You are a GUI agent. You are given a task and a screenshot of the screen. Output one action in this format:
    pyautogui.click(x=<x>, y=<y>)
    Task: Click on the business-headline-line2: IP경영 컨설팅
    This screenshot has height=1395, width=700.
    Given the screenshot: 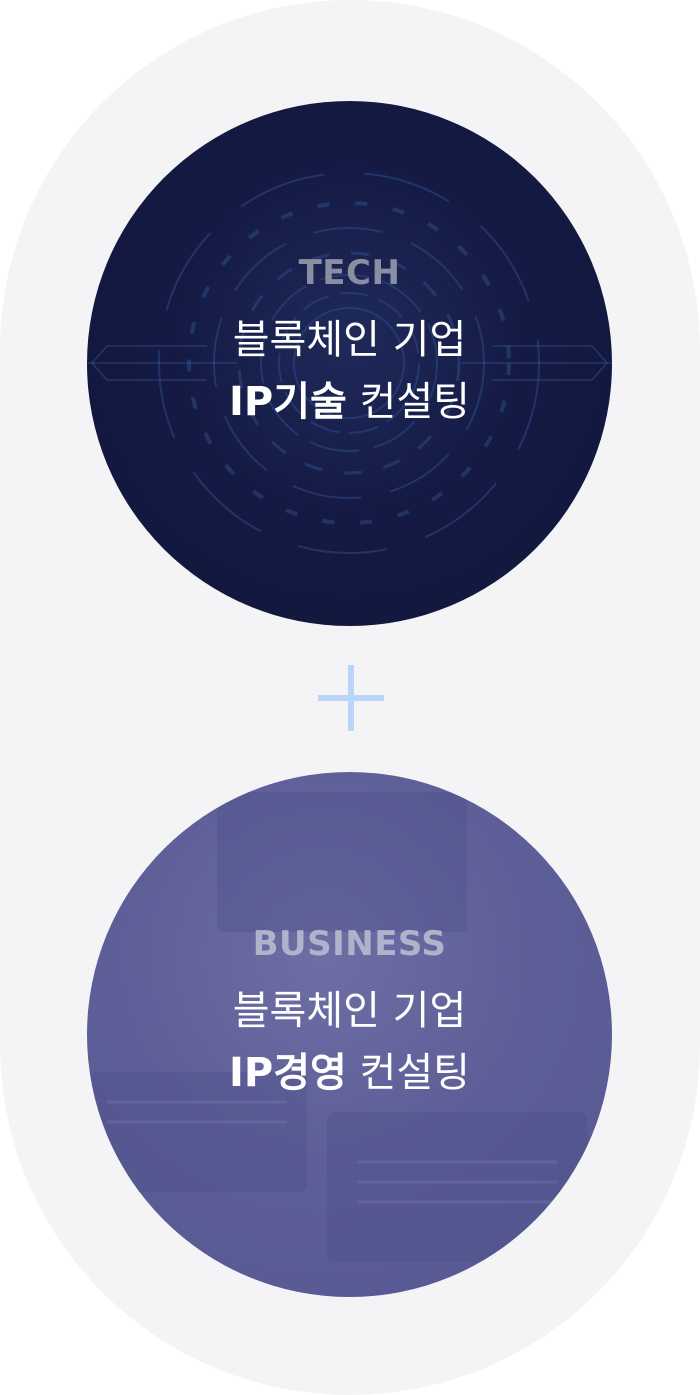 What is the action you would take?
    pyautogui.click(x=349, y=1073)
    